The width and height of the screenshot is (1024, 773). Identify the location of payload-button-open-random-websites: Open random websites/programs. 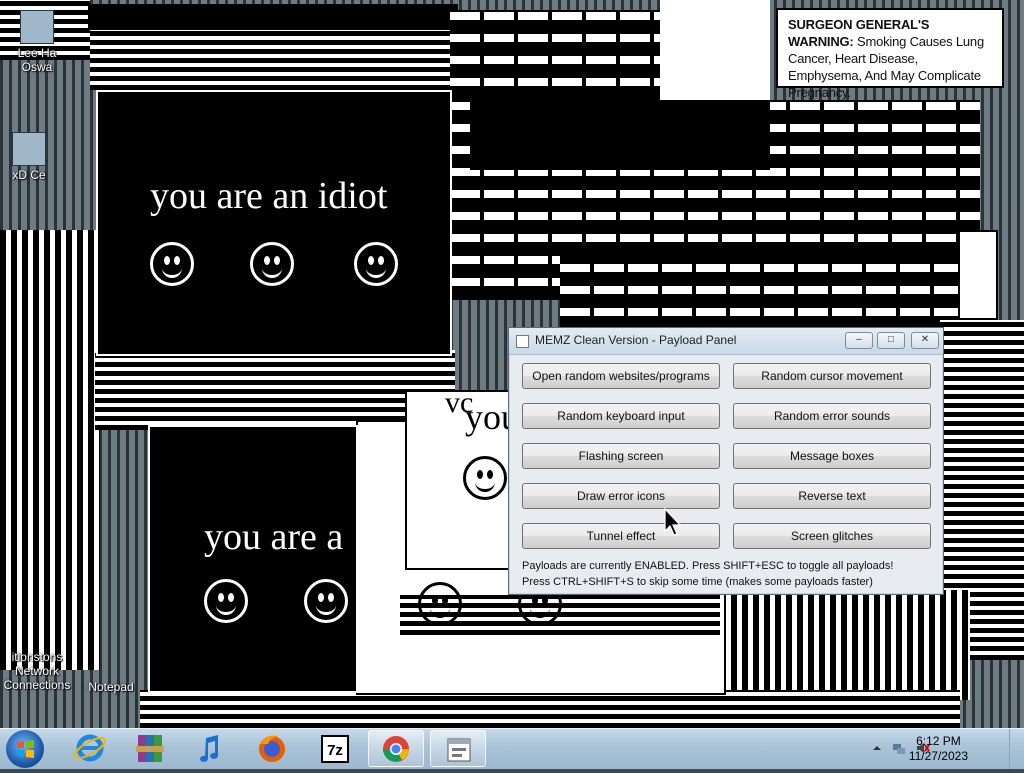
(621, 376).